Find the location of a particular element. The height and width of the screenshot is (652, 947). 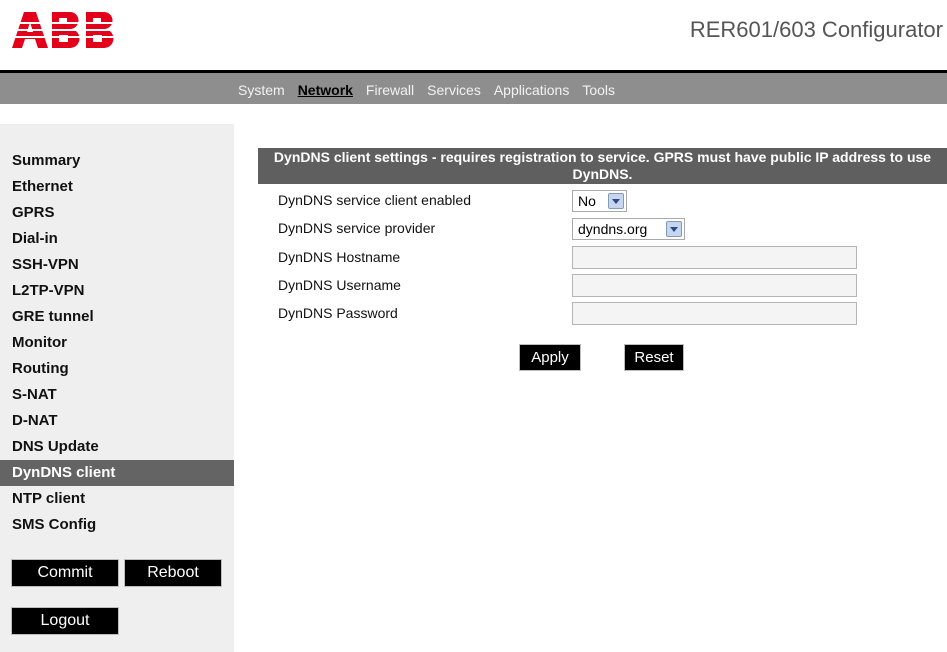

sidebar-item-ntp-client: NTP client is located at coordinates (117, 499).